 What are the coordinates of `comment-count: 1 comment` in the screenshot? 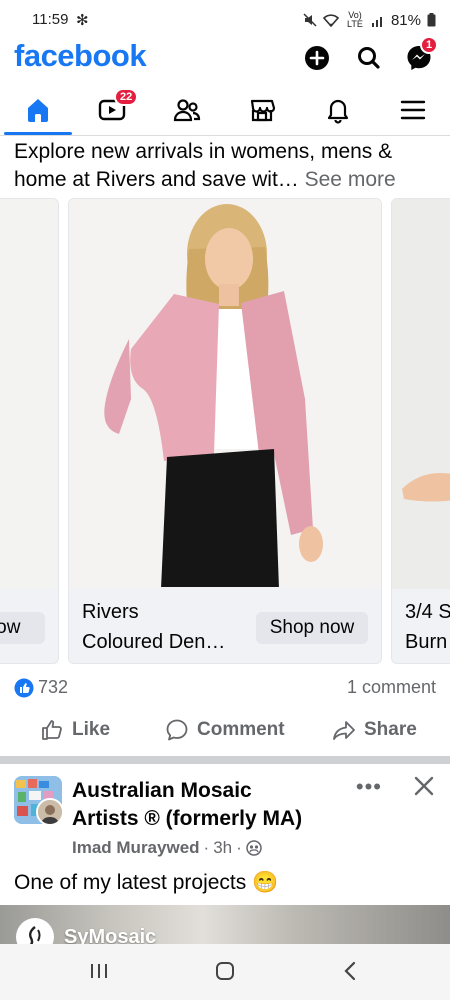 It's located at (391, 687).